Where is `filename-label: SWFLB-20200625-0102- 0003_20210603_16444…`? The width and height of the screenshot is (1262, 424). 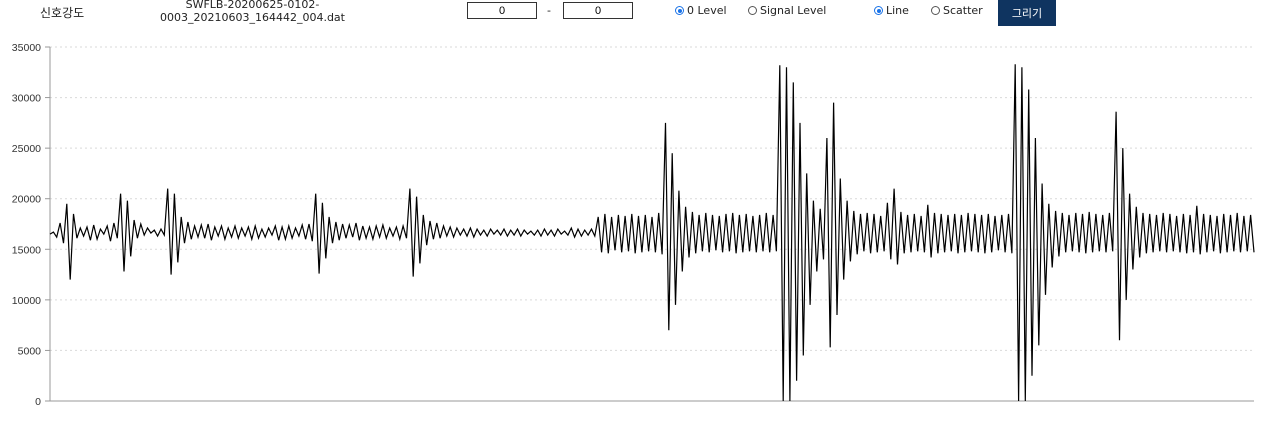
filename-label: SWFLB-20200625-0102- 0003_20210603_16444… is located at coordinates (252, 12).